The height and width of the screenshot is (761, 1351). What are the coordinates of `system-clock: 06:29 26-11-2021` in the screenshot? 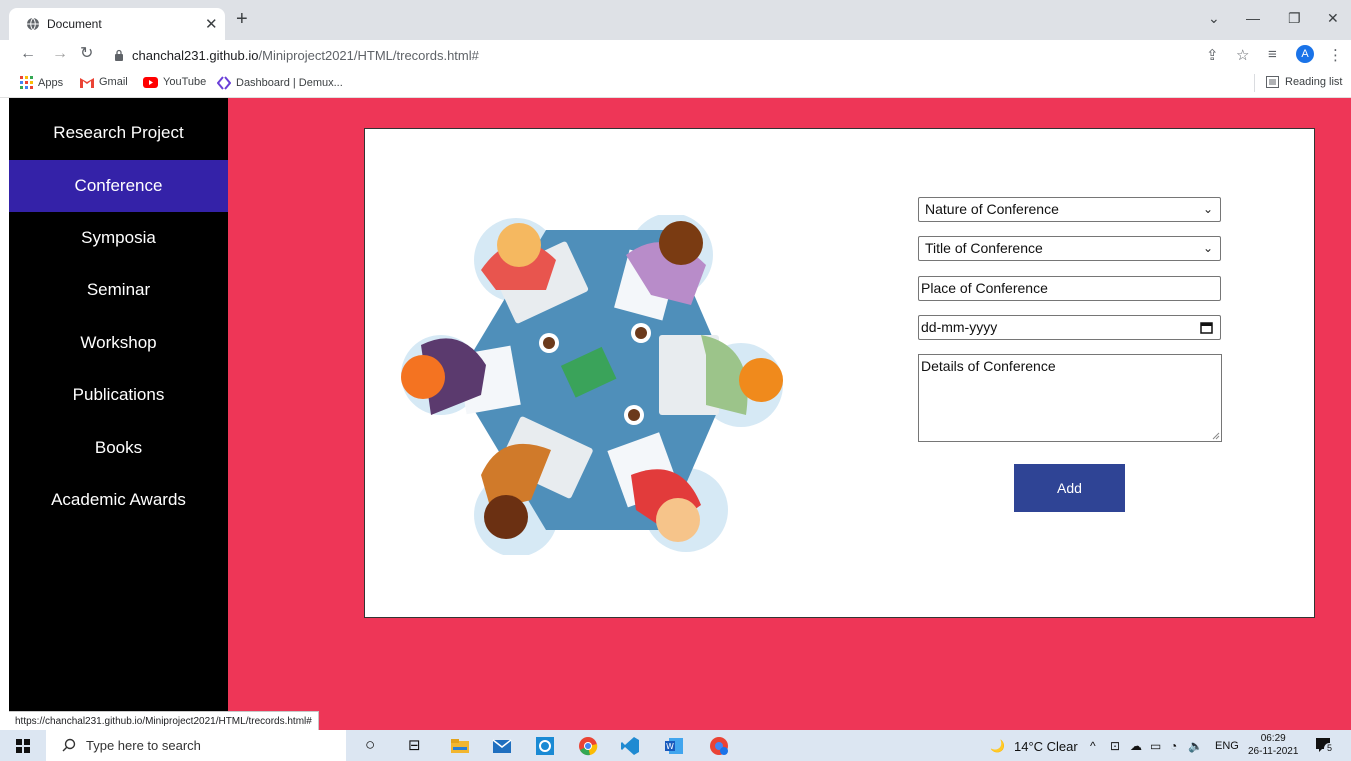 It's located at (1273, 745).